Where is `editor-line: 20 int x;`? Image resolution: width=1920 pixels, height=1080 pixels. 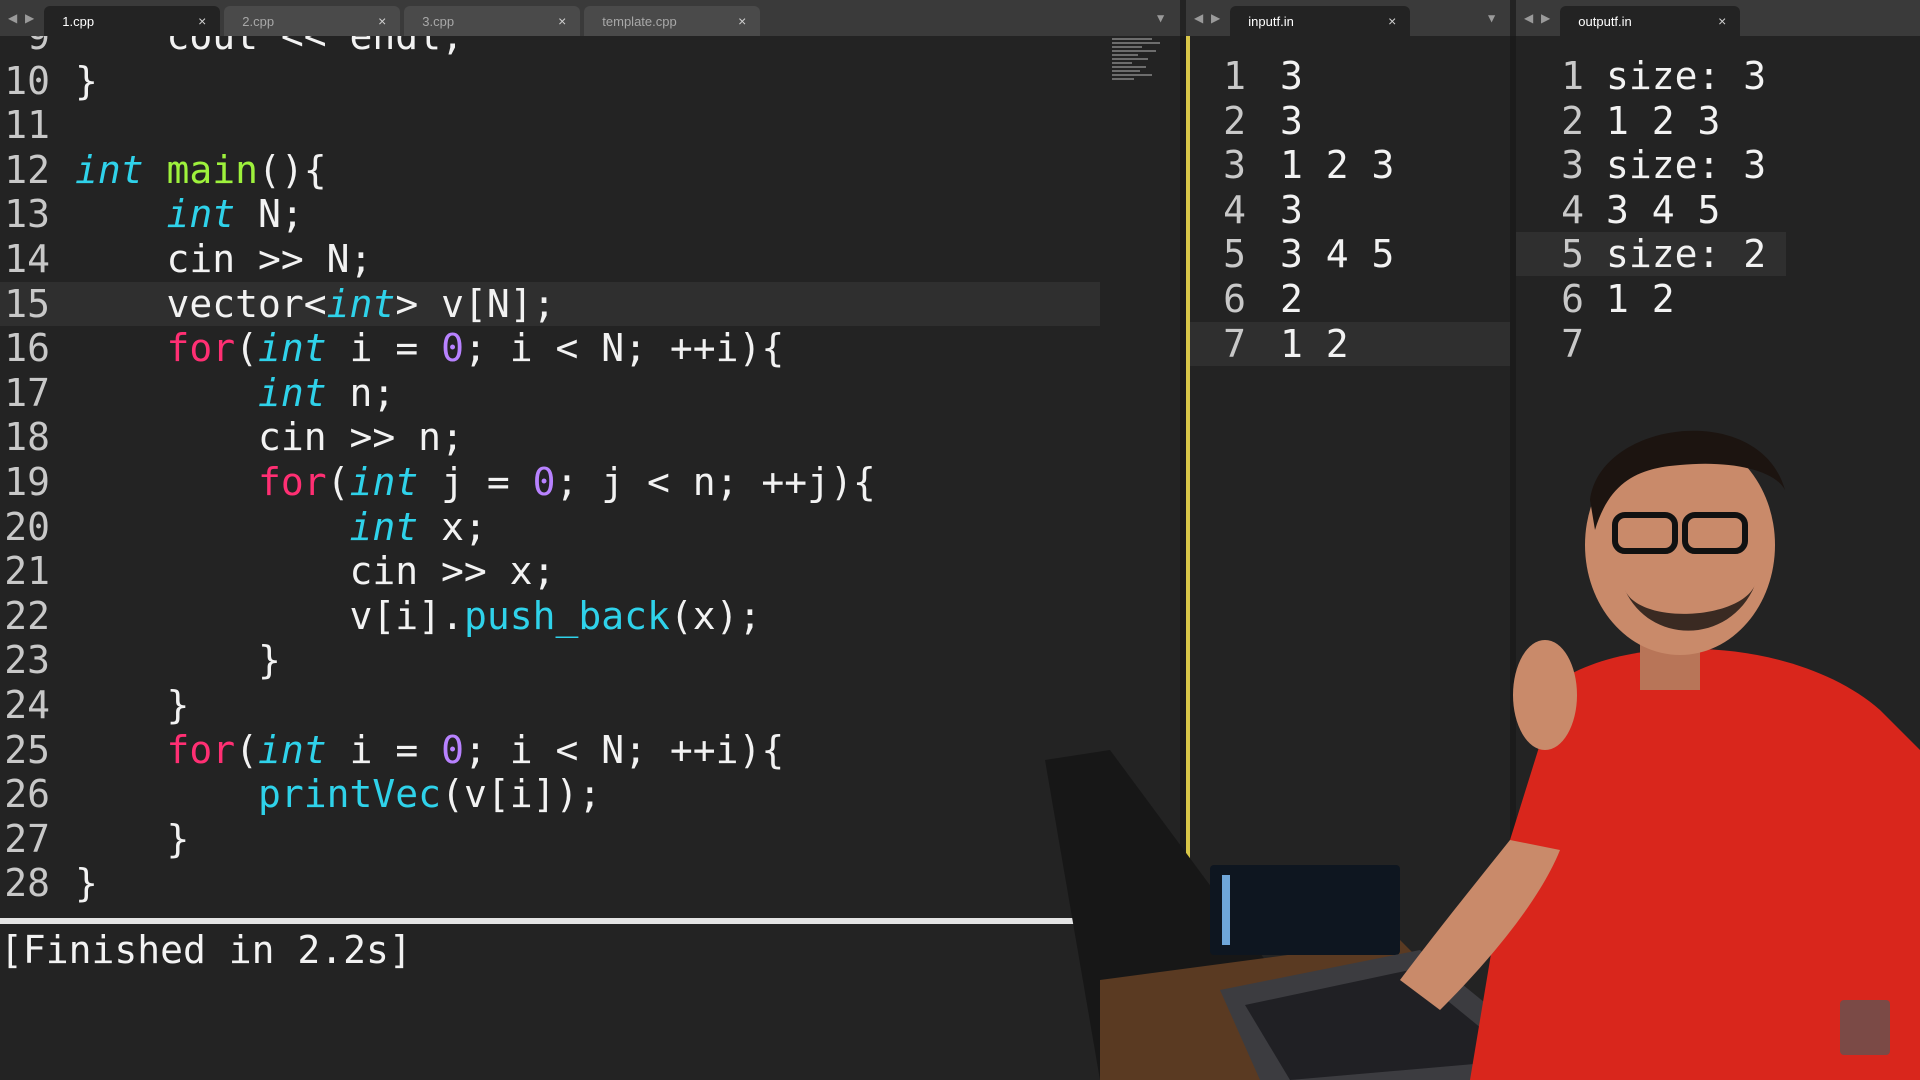 editor-line: 20 int x; is located at coordinates (550, 527).